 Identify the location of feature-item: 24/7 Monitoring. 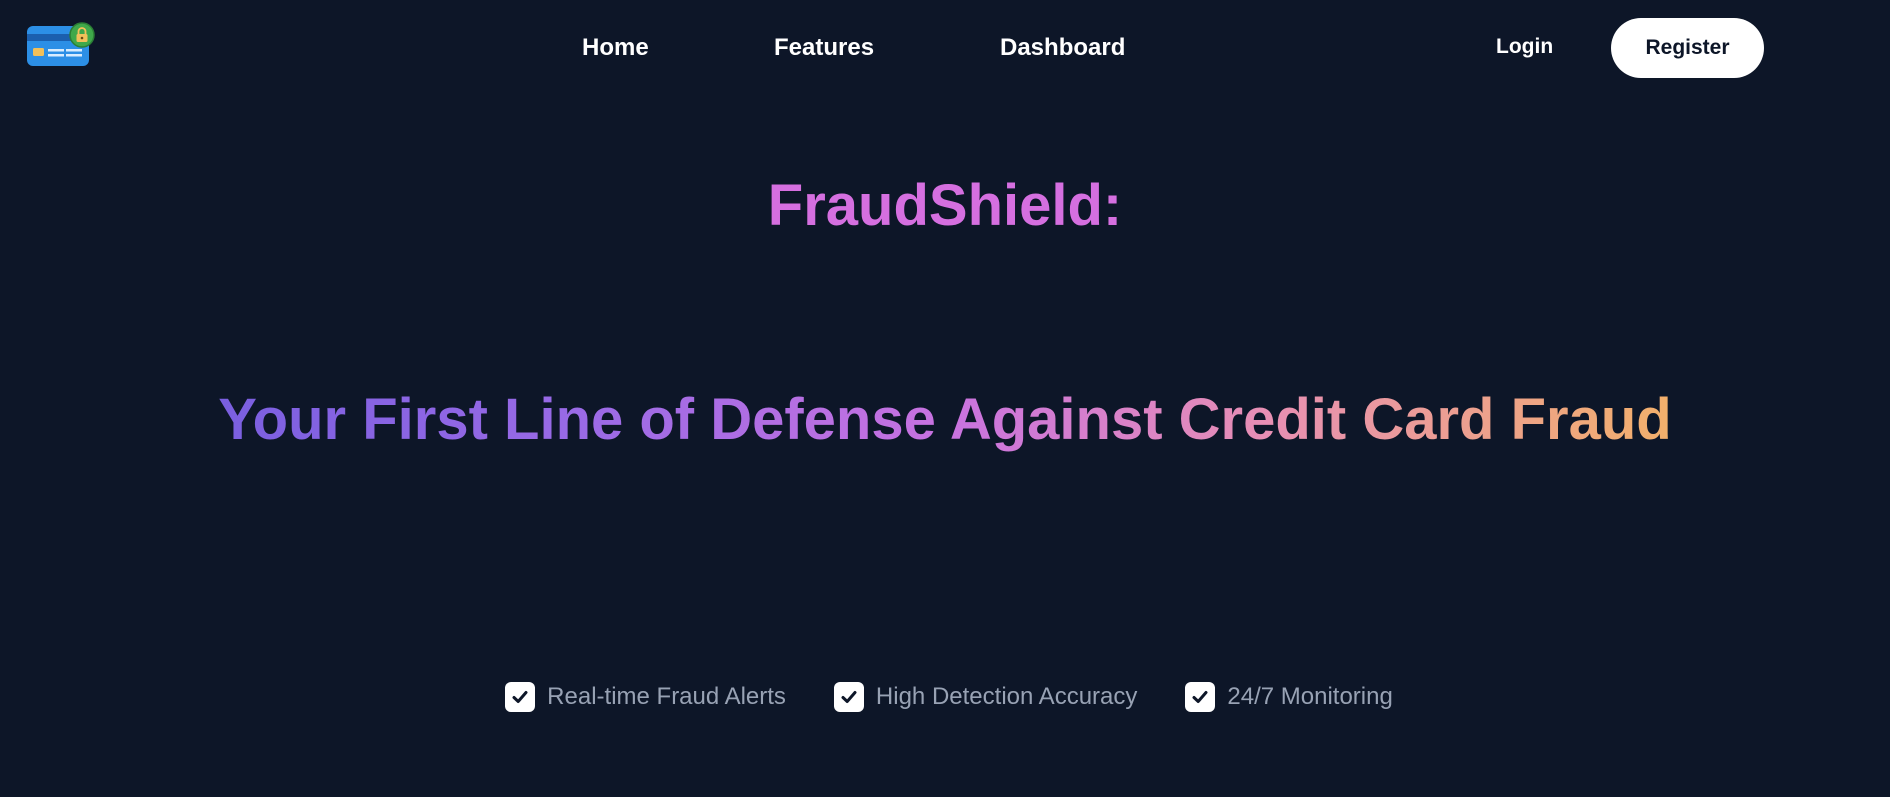
(1289, 697).